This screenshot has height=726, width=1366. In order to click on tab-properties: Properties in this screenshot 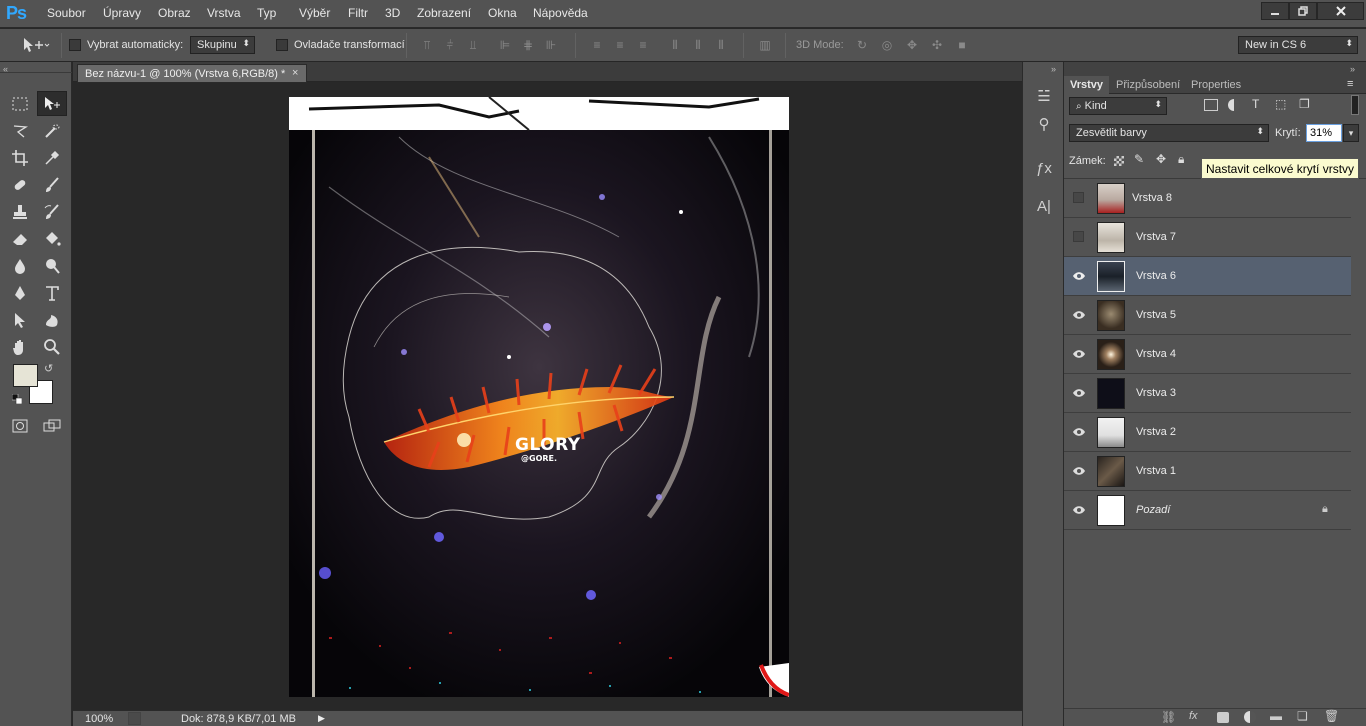, I will do `click(1216, 85)`.